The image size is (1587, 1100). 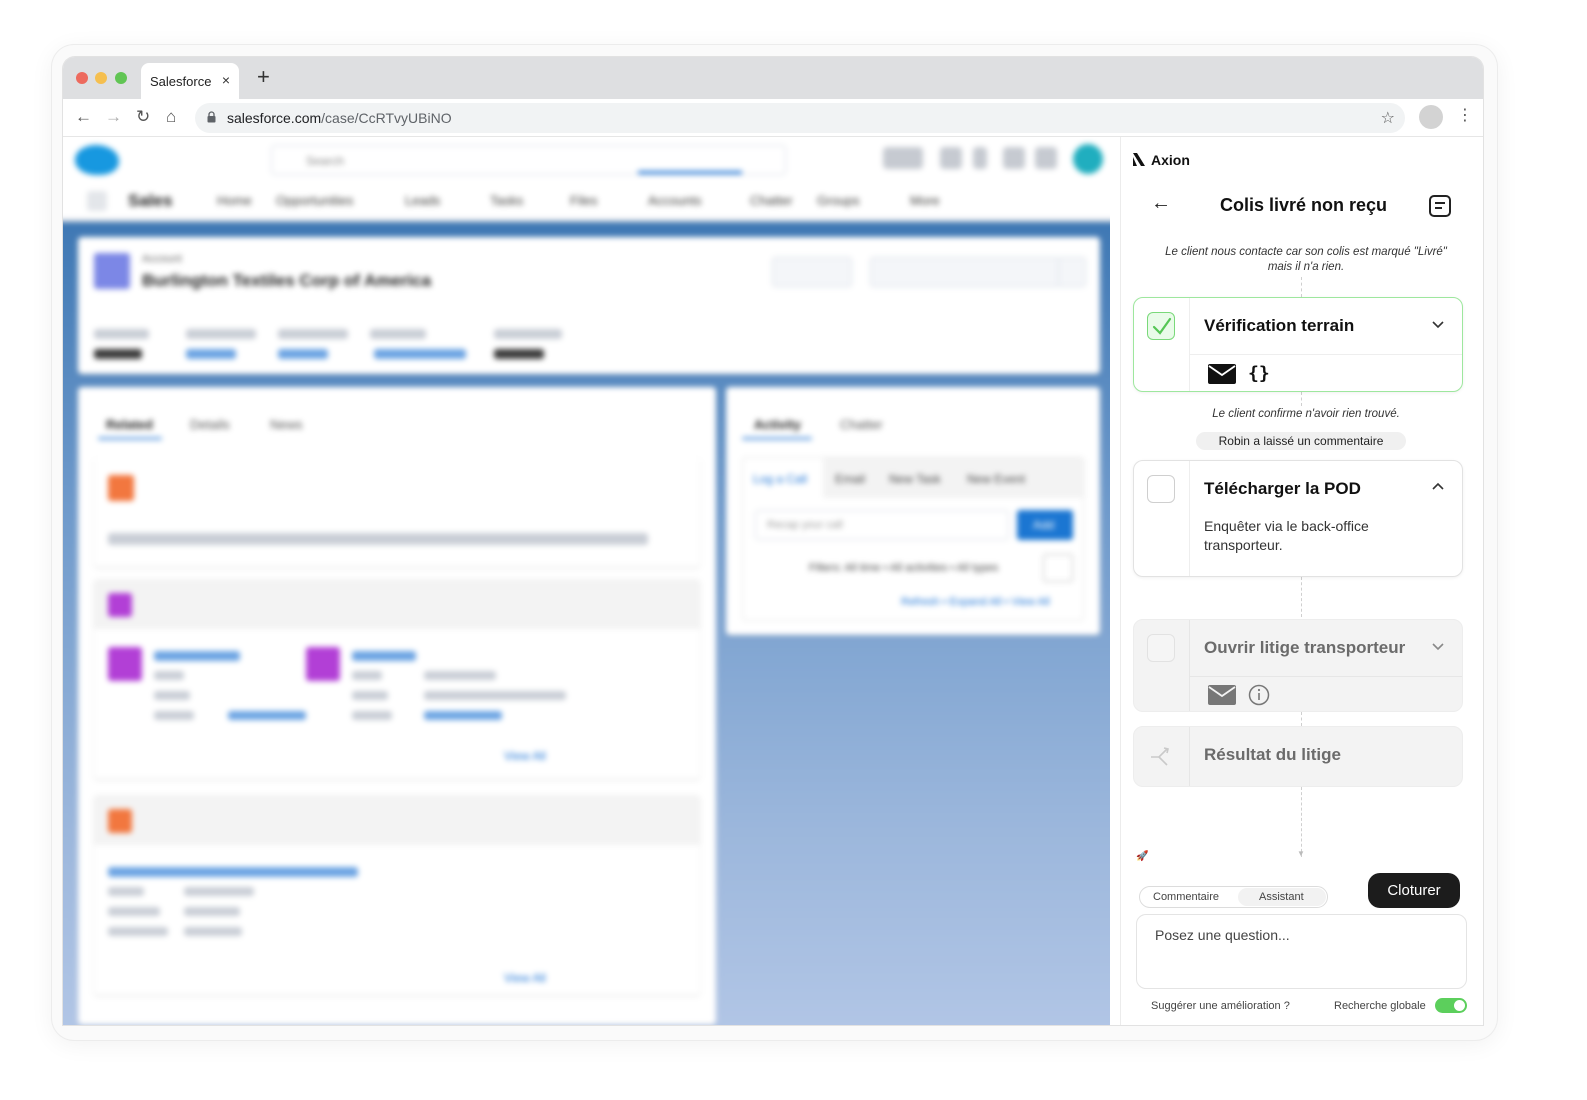 What do you see at coordinates (525, 756) in the screenshot?
I see `view-all-contacts-link: View All` at bounding box center [525, 756].